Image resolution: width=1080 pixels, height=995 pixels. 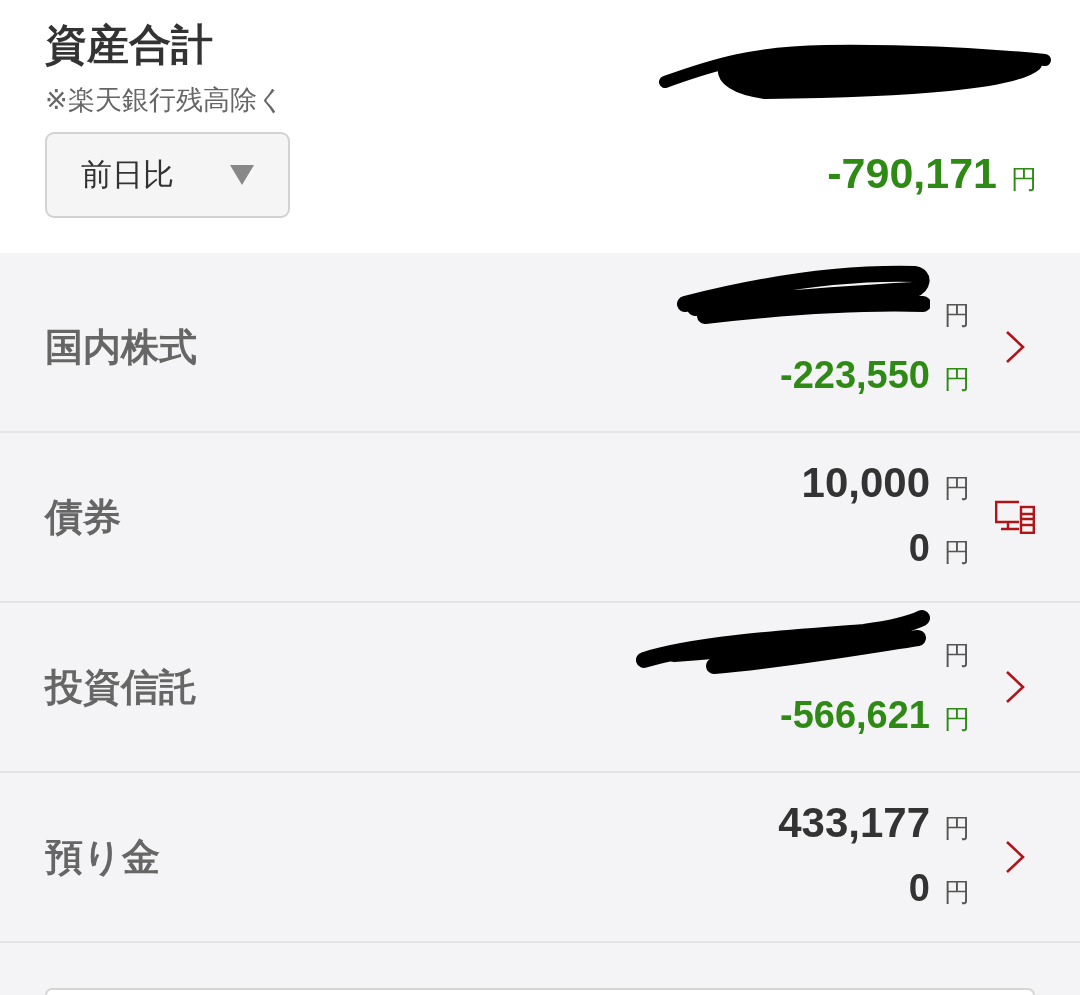 What do you see at coordinates (121, 687) in the screenshot?
I see `asset-label: 投資信託` at bounding box center [121, 687].